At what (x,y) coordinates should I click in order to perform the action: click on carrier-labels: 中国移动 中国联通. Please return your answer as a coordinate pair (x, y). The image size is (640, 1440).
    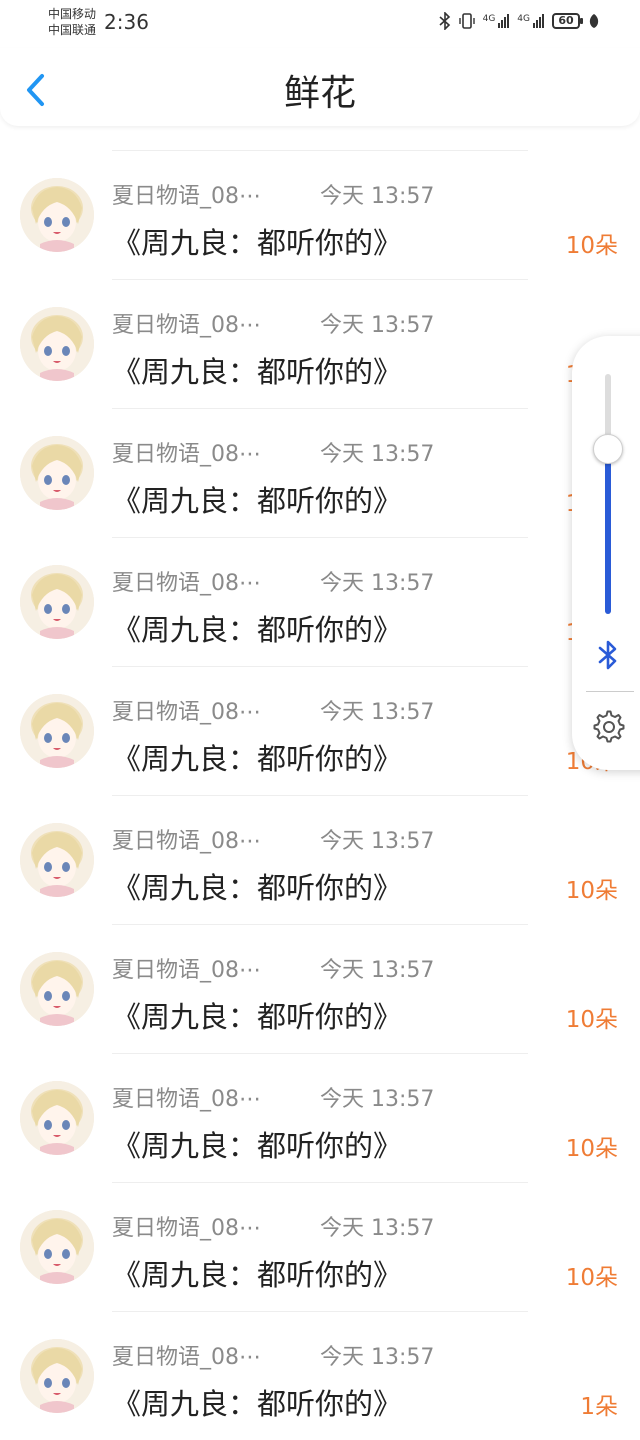
    Looking at the image, I should click on (72, 22).